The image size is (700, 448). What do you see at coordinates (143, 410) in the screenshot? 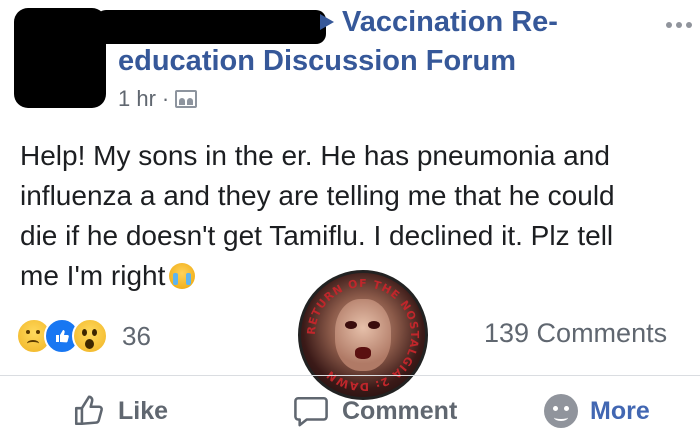
I see `like-label: Like` at bounding box center [143, 410].